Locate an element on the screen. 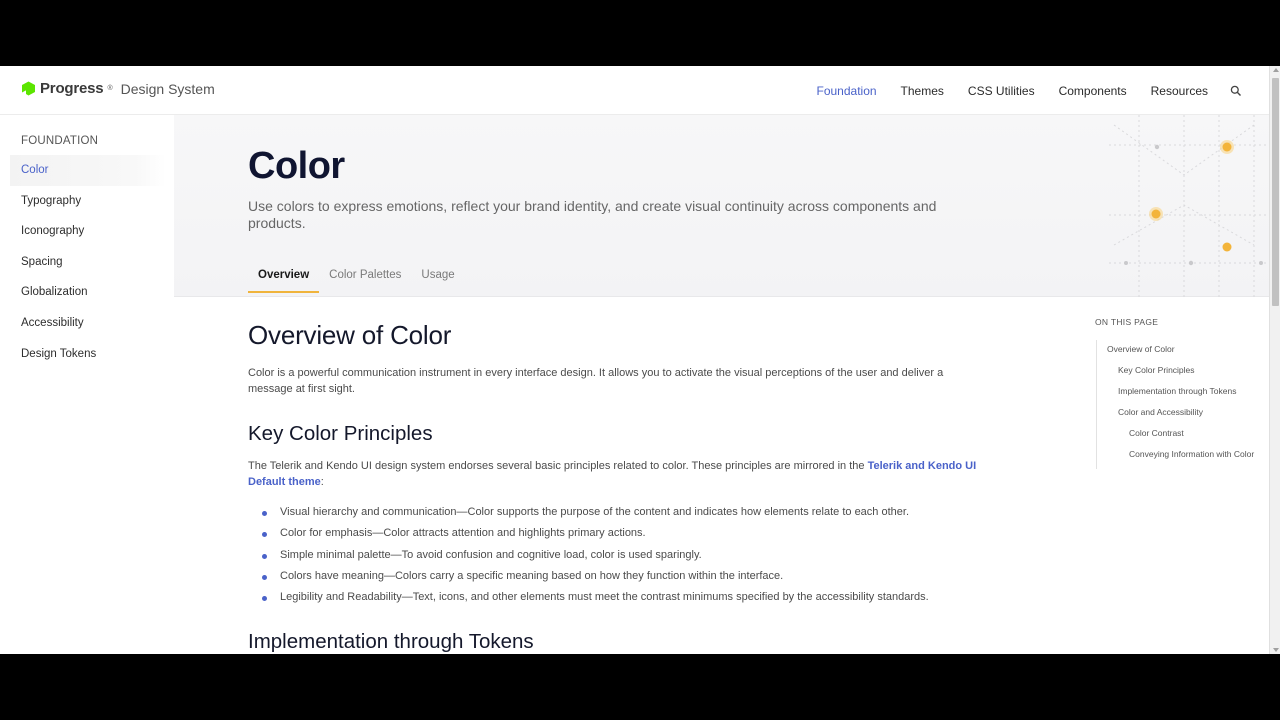 This screenshot has width=1280, height=720. sidebar-item-typography: Typography is located at coordinates (88, 201).